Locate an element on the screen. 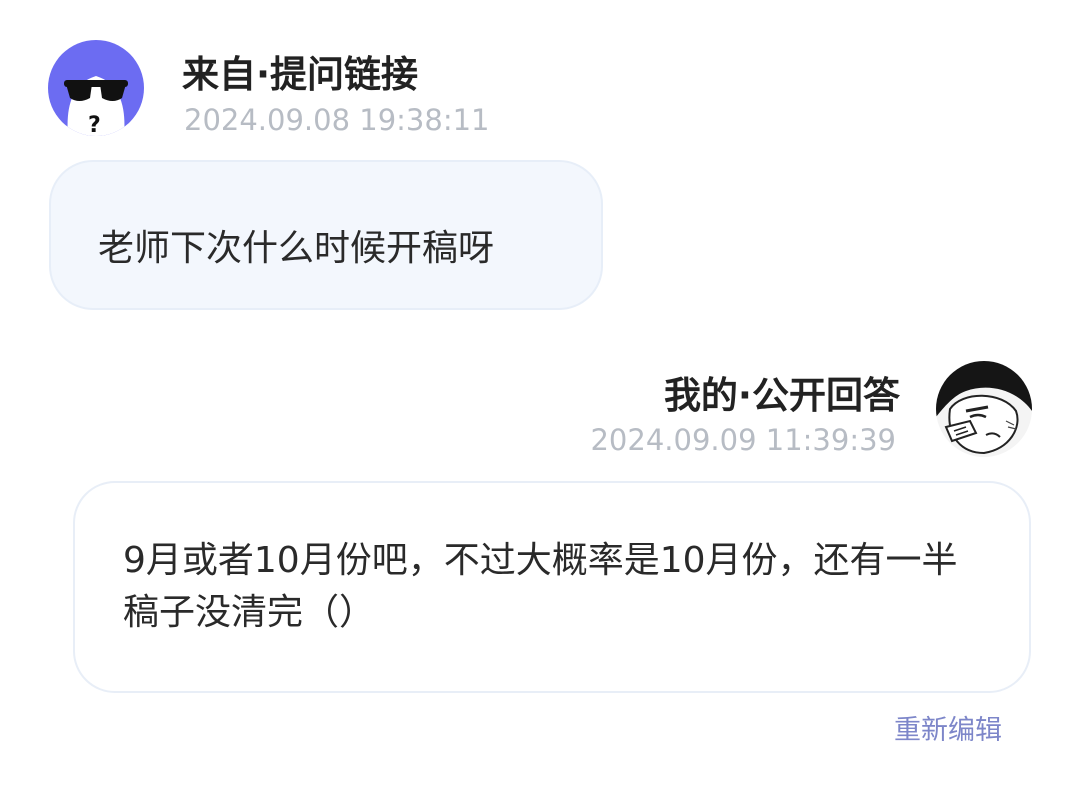 Image resolution: width=1080 pixels, height=785 pixels. question-timestamp: 2024.09.08 19:38:11 is located at coordinates (337, 120).